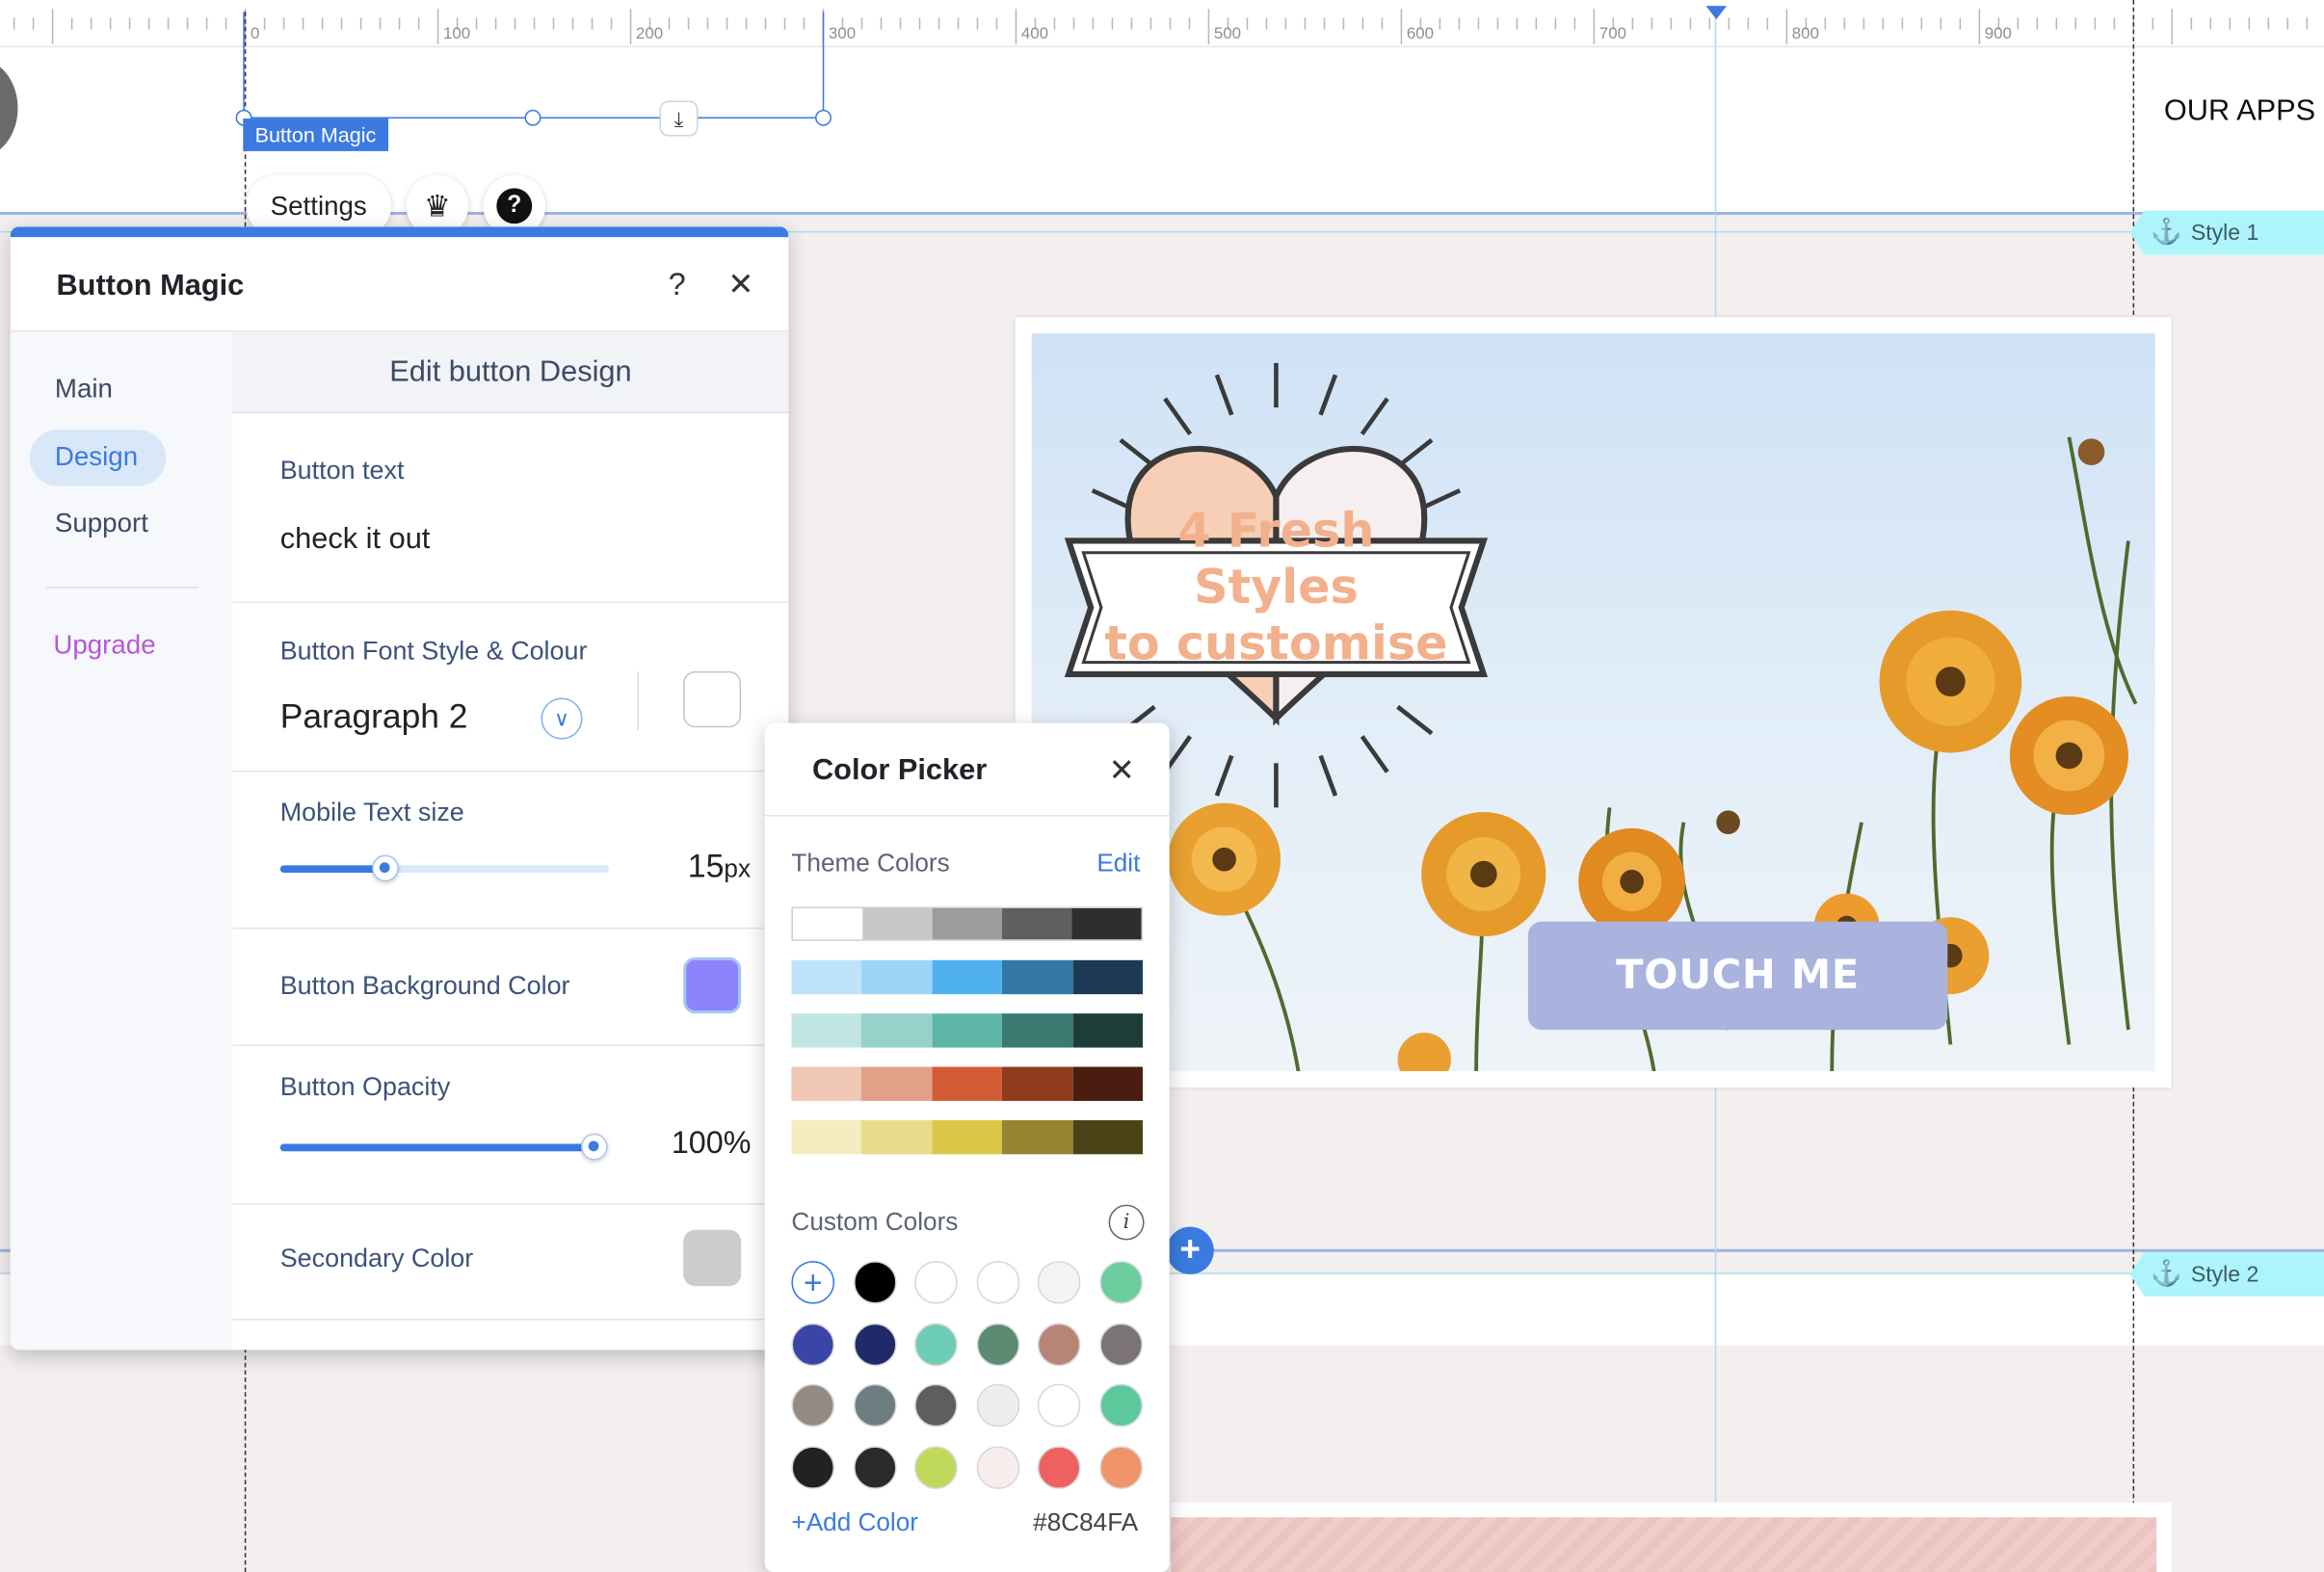 The width and height of the screenshot is (2324, 1572). What do you see at coordinates (713, 699) in the screenshot?
I see `font-color-swatch` at bounding box center [713, 699].